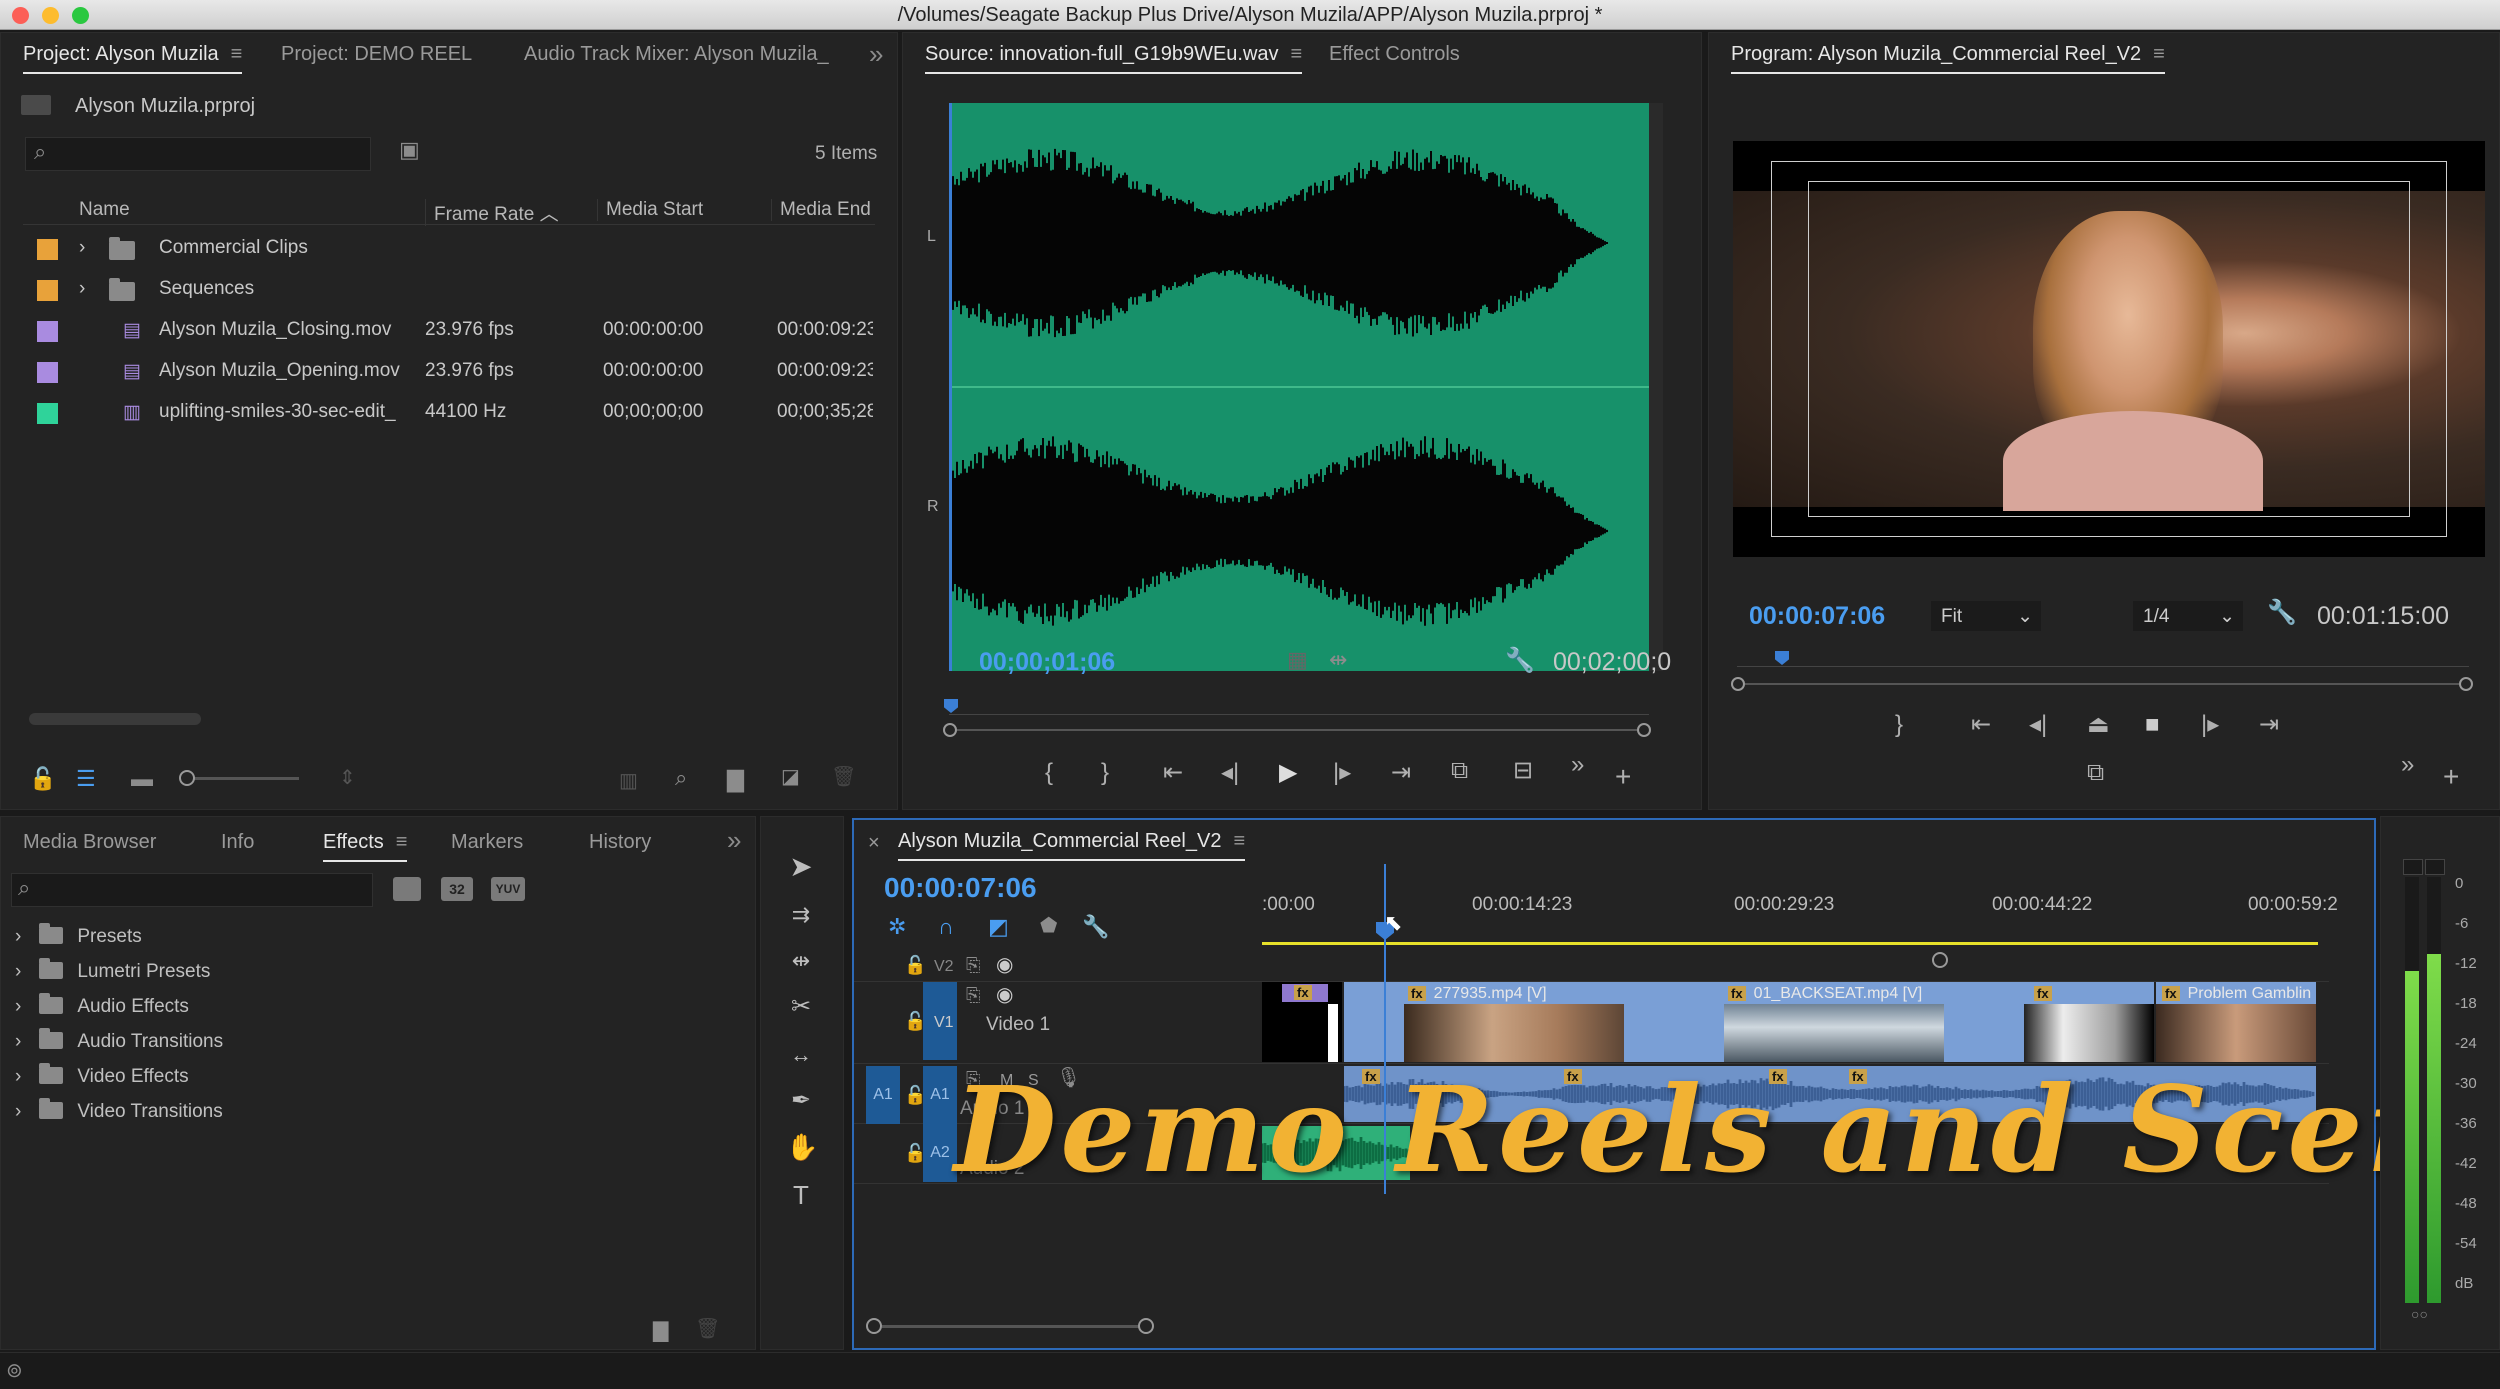 The width and height of the screenshot is (2500, 1389). What do you see at coordinates (42, 779) in the screenshot?
I see `lock-icon: 🔓` at bounding box center [42, 779].